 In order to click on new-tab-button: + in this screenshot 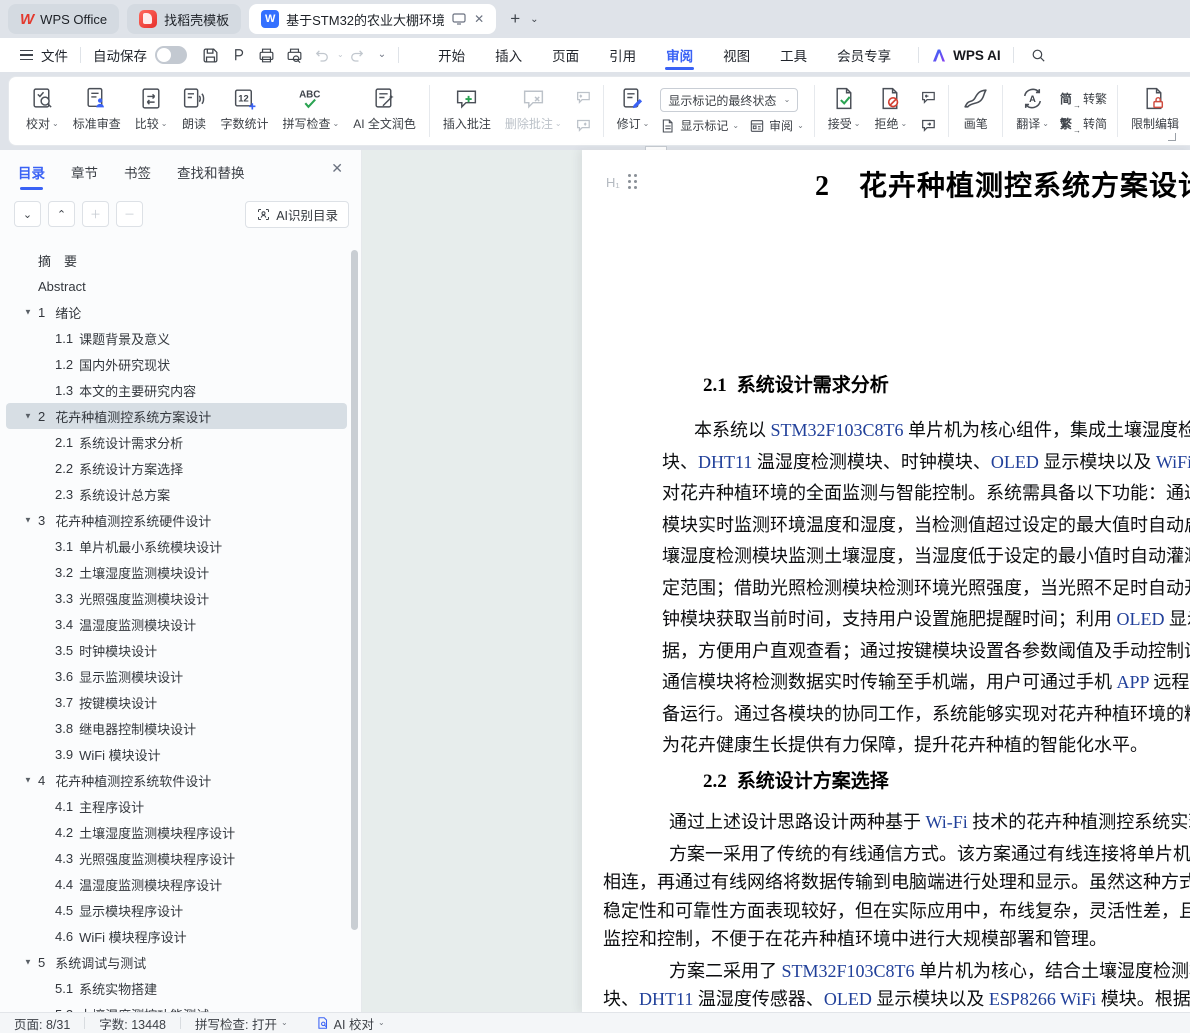, I will do `click(515, 19)`.